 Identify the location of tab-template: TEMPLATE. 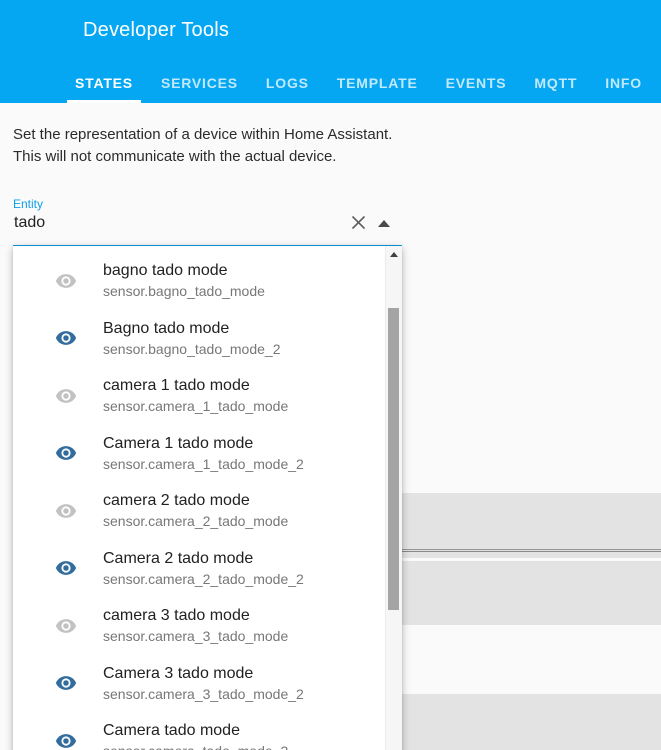
(377, 84).